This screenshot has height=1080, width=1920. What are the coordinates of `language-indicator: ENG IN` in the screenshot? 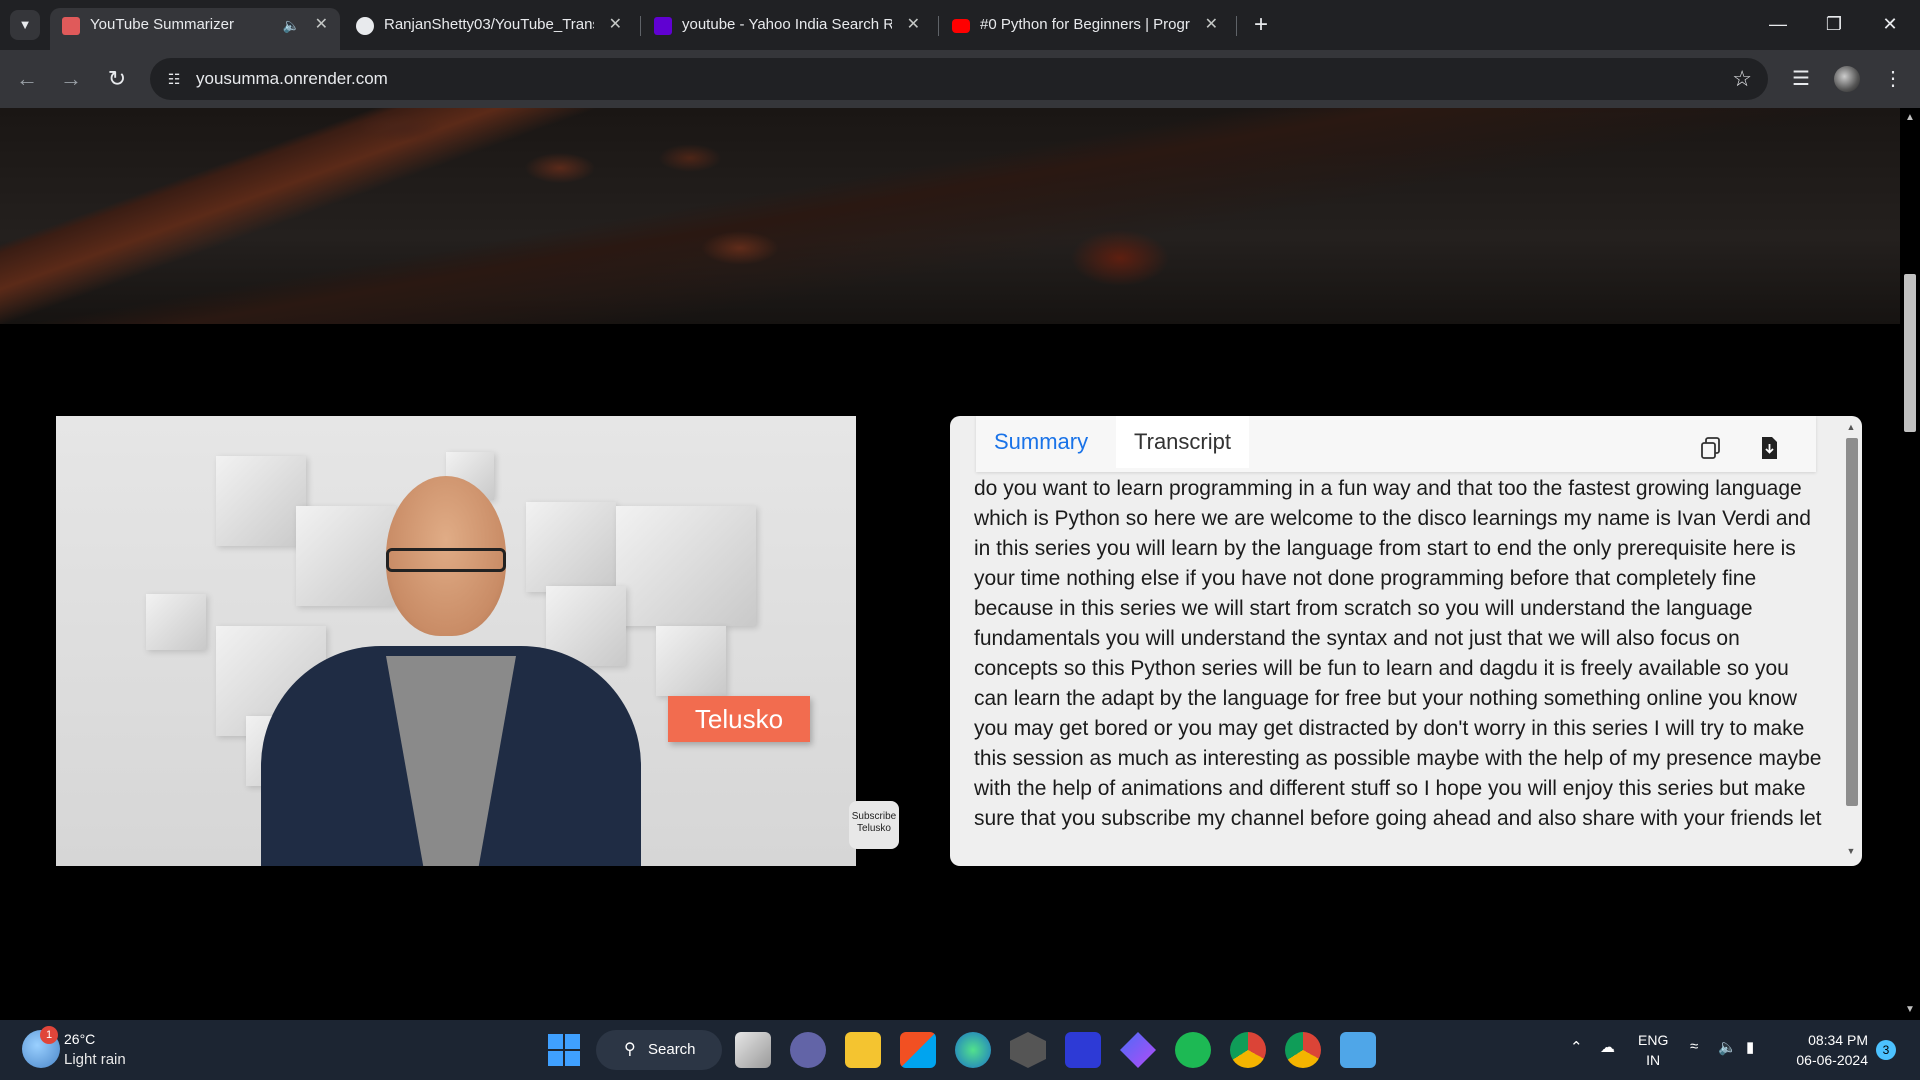 It's located at (1653, 1050).